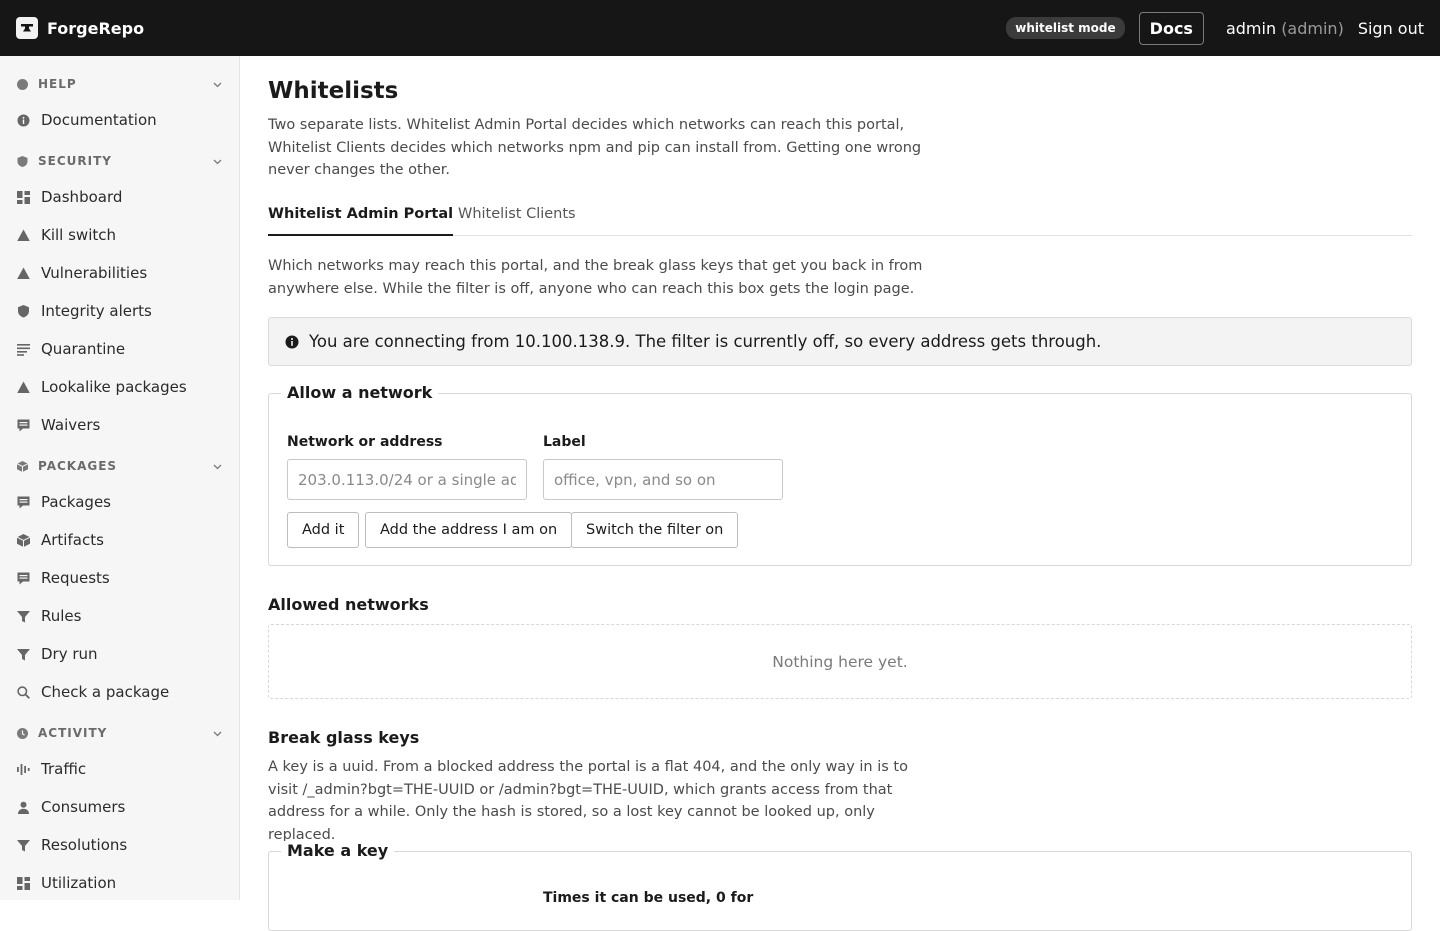  Describe the element at coordinates (119, 425) in the screenshot. I see `sidebar-item-waivers: Waivers` at that location.